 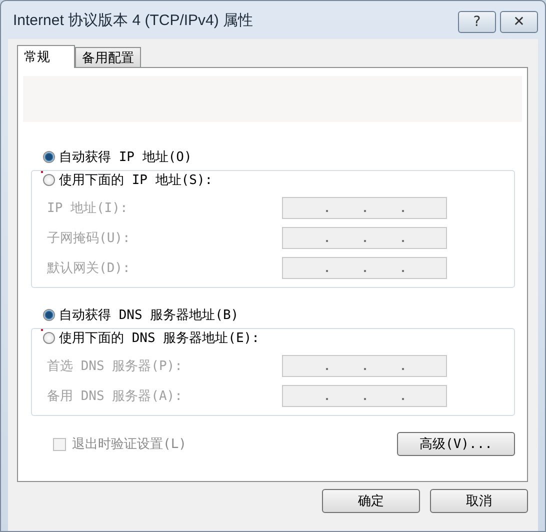 What do you see at coordinates (46, 56) in the screenshot?
I see `tab: 常规` at bounding box center [46, 56].